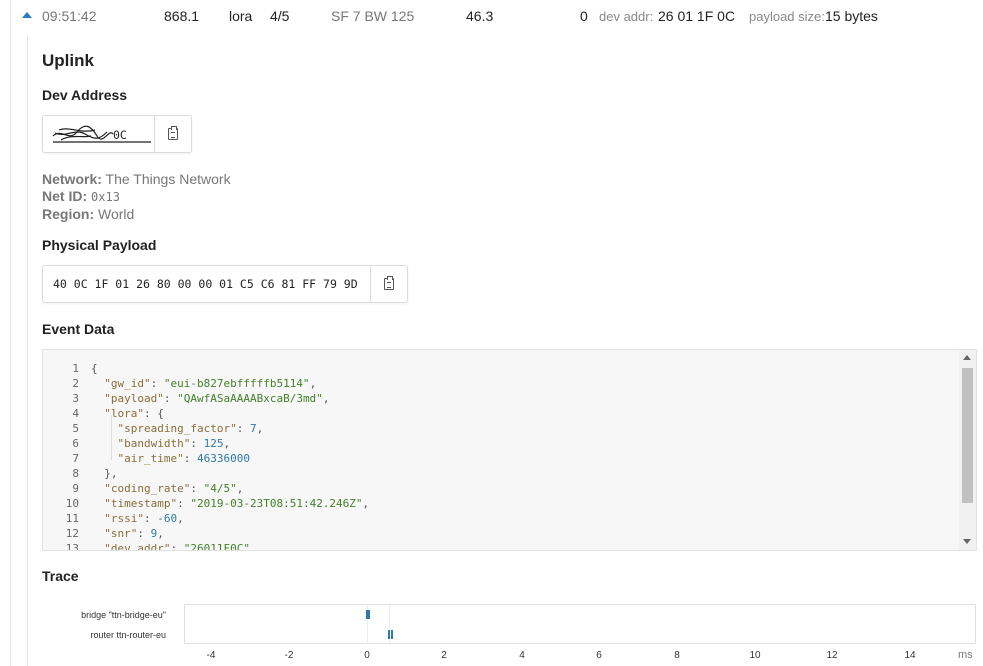  I want to click on net-id-label: Net ID:, so click(65, 196).